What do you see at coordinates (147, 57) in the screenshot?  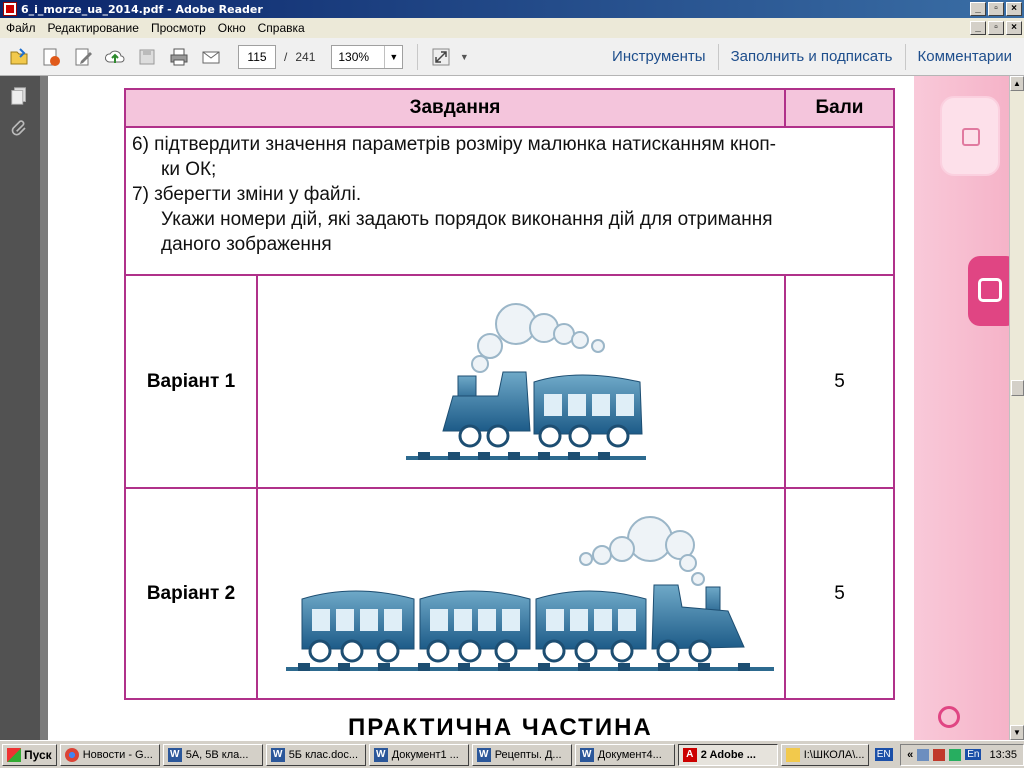 I see `save-icon` at bounding box center [147, 57].